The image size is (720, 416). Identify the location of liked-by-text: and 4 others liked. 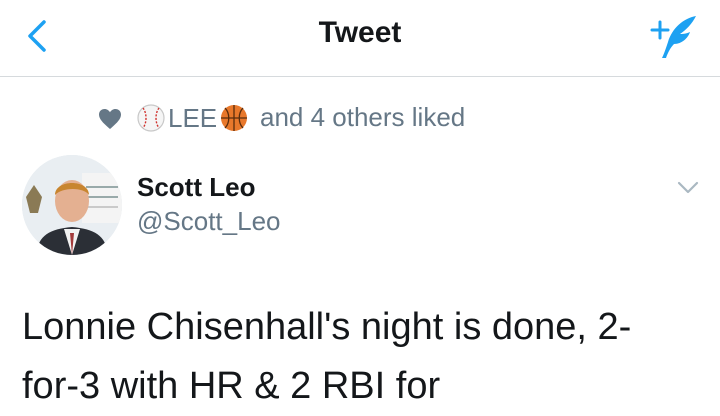
(363, 117).